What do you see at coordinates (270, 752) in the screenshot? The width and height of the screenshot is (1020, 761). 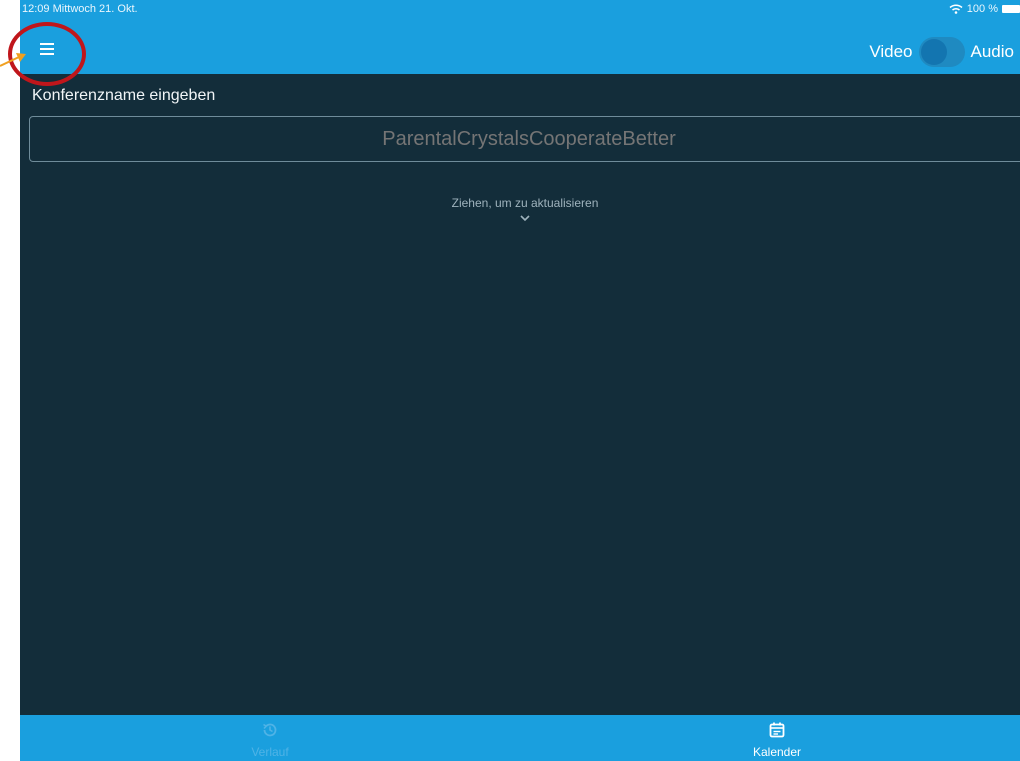 I see `tab-history-label: Verlauf` at bounding box center [270, 752].